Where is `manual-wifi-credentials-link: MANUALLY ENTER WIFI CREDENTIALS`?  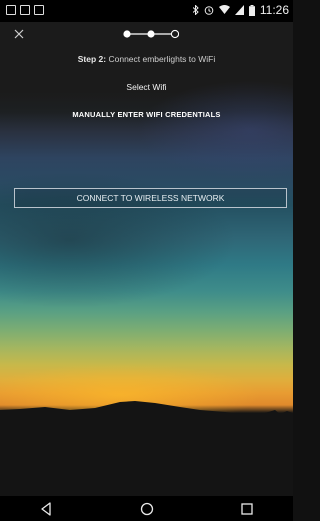
manual-wifi-credentials-link: MANUALLY ENTER WIFI CREDENTIALS is located at coordinates (146, 114).